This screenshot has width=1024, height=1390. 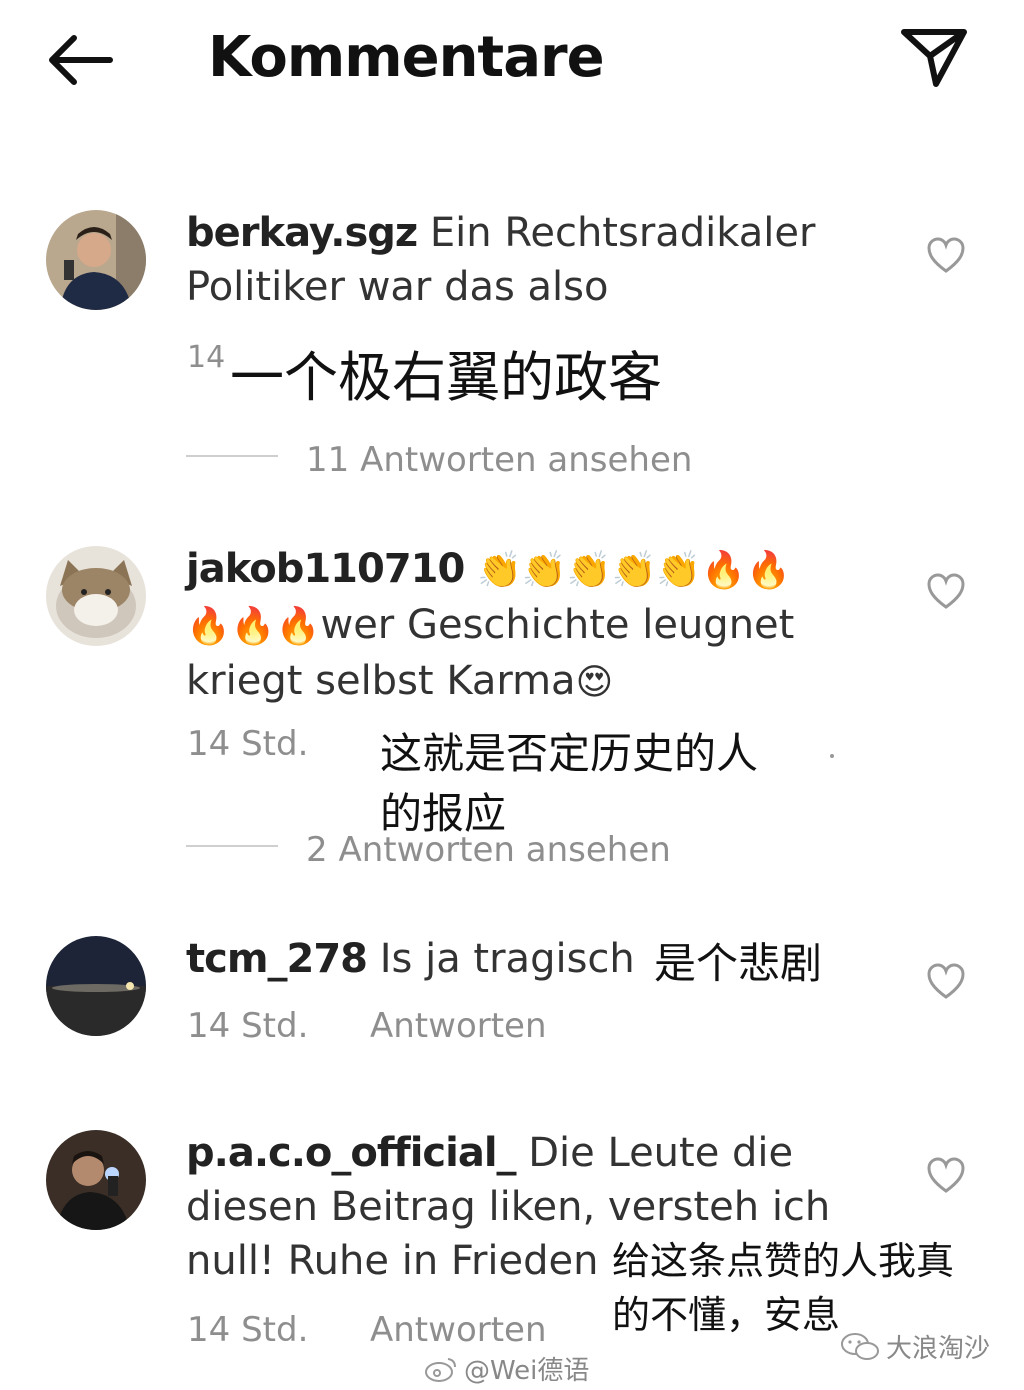 What do you see at coordinates (594, 682) in the screenshot?
I see `emoji: 😍` at bounding box center [594, 682].